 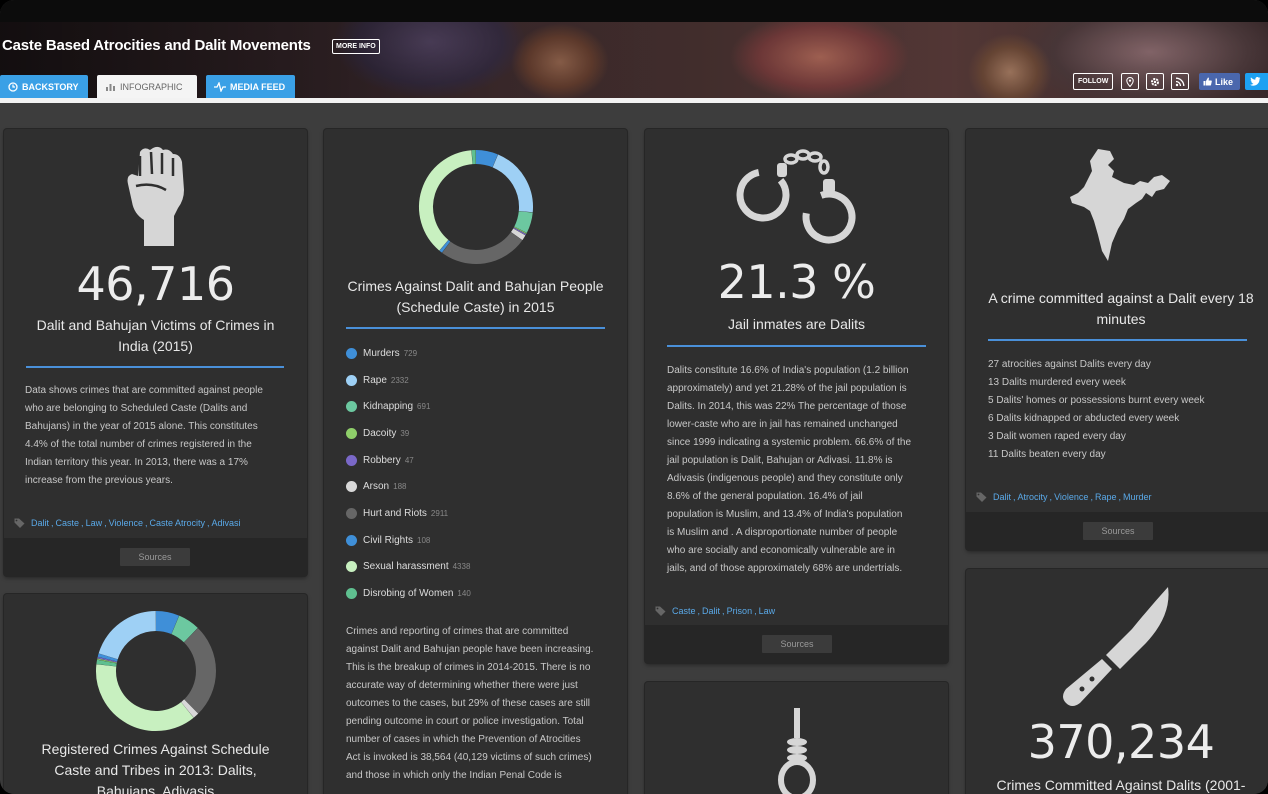 What do you see at coordinates (1057, 382) in the screenshot?
I see `list-item: 13 Dalits murdered every week` at bounding box center [1057, 382].